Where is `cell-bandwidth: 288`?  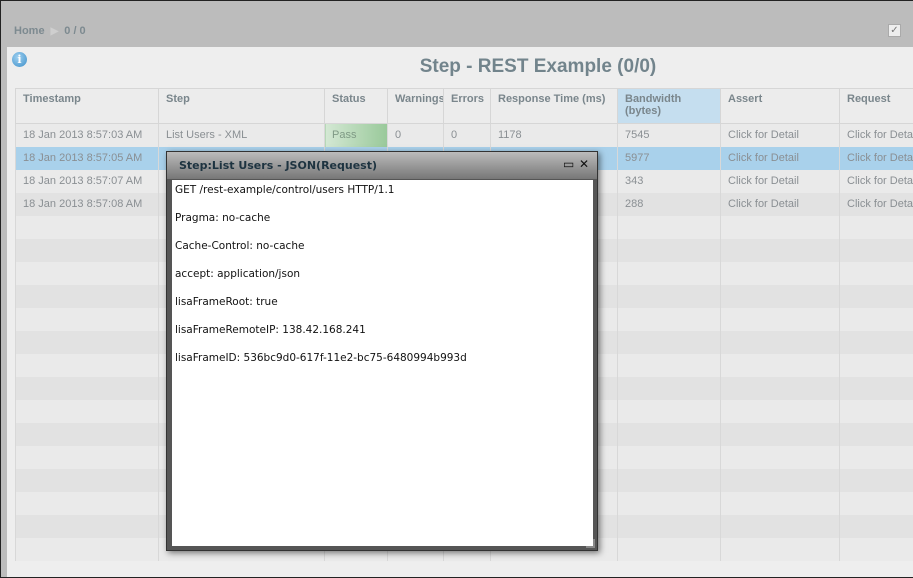
cell-bandwidth: 288 is located at coordinates (669, 204).